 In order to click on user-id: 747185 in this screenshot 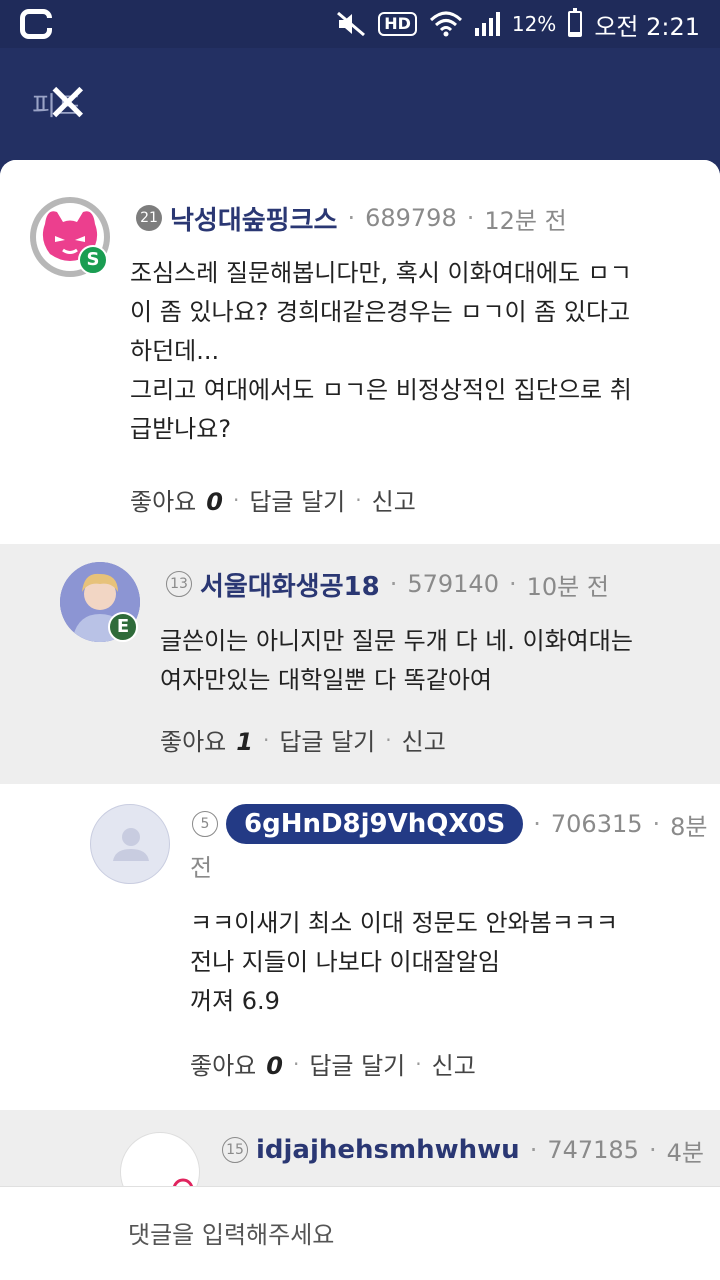, I will do `click(593, 1150)`.